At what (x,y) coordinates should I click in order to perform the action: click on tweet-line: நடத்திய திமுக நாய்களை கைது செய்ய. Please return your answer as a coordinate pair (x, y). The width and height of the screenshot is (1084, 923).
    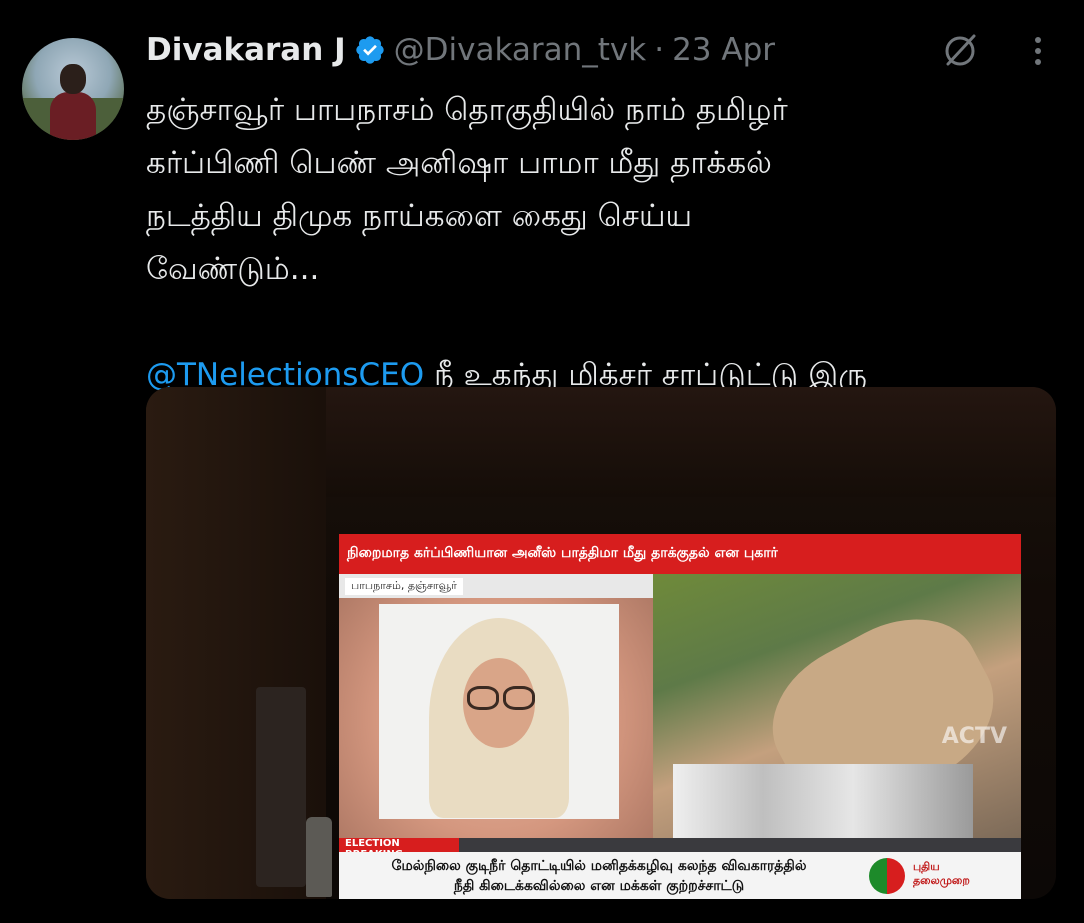
    Looking at the image, I should click on (419, 216).